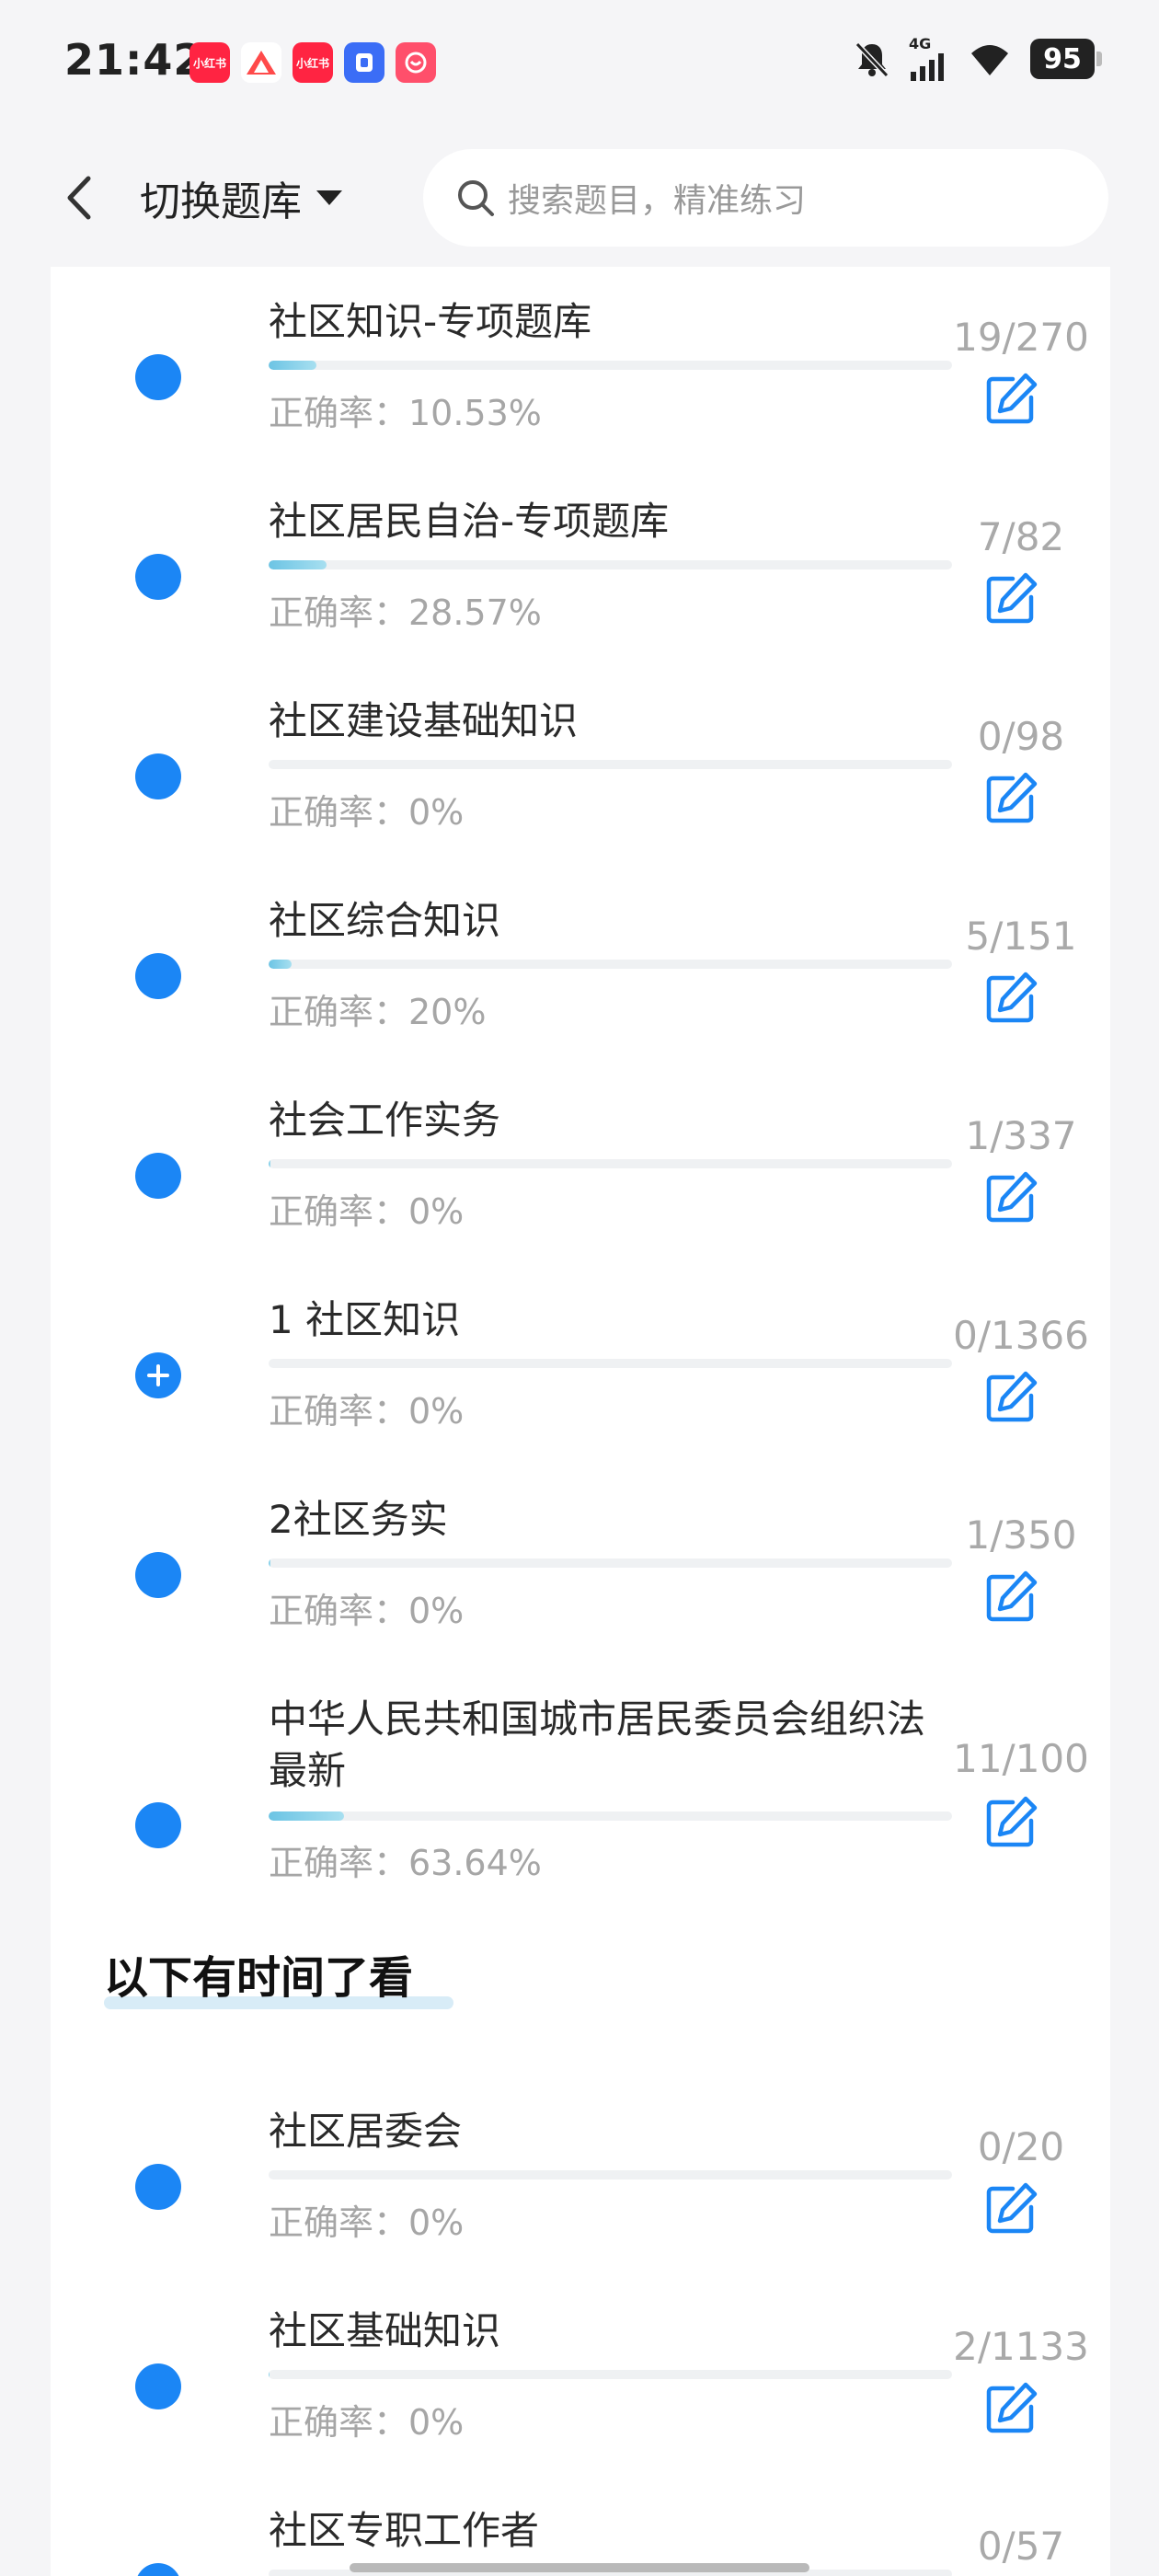 The height and width of the screenshot is (2576, 1159). Describe the element at coordinates (365, 1319) in the screenshot. I see `bank-title: 1 社区知识` at that location.